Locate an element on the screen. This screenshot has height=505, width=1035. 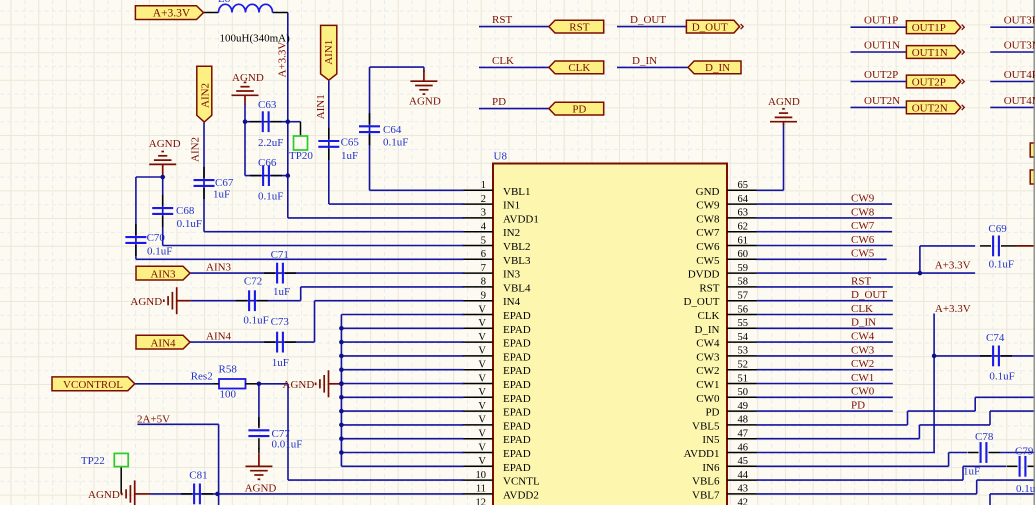
svg-text: AIN2 is located at coordinates (206, 95).